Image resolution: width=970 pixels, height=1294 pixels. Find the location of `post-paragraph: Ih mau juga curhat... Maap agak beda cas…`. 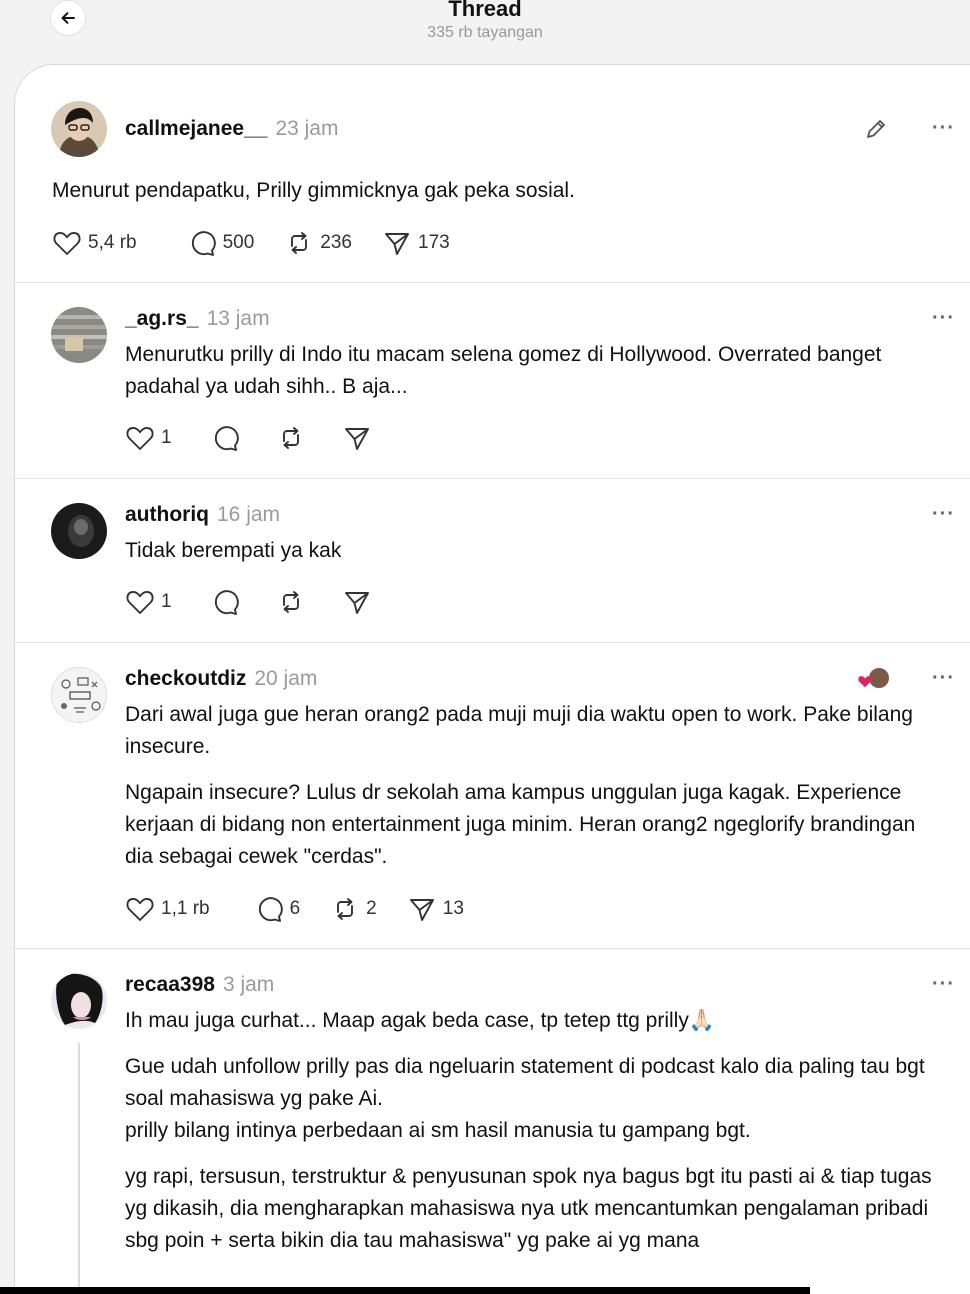

post-paragraph: Ih mau juga curhat... Maap agak beda cas… is located at coordinates (420, 1020).